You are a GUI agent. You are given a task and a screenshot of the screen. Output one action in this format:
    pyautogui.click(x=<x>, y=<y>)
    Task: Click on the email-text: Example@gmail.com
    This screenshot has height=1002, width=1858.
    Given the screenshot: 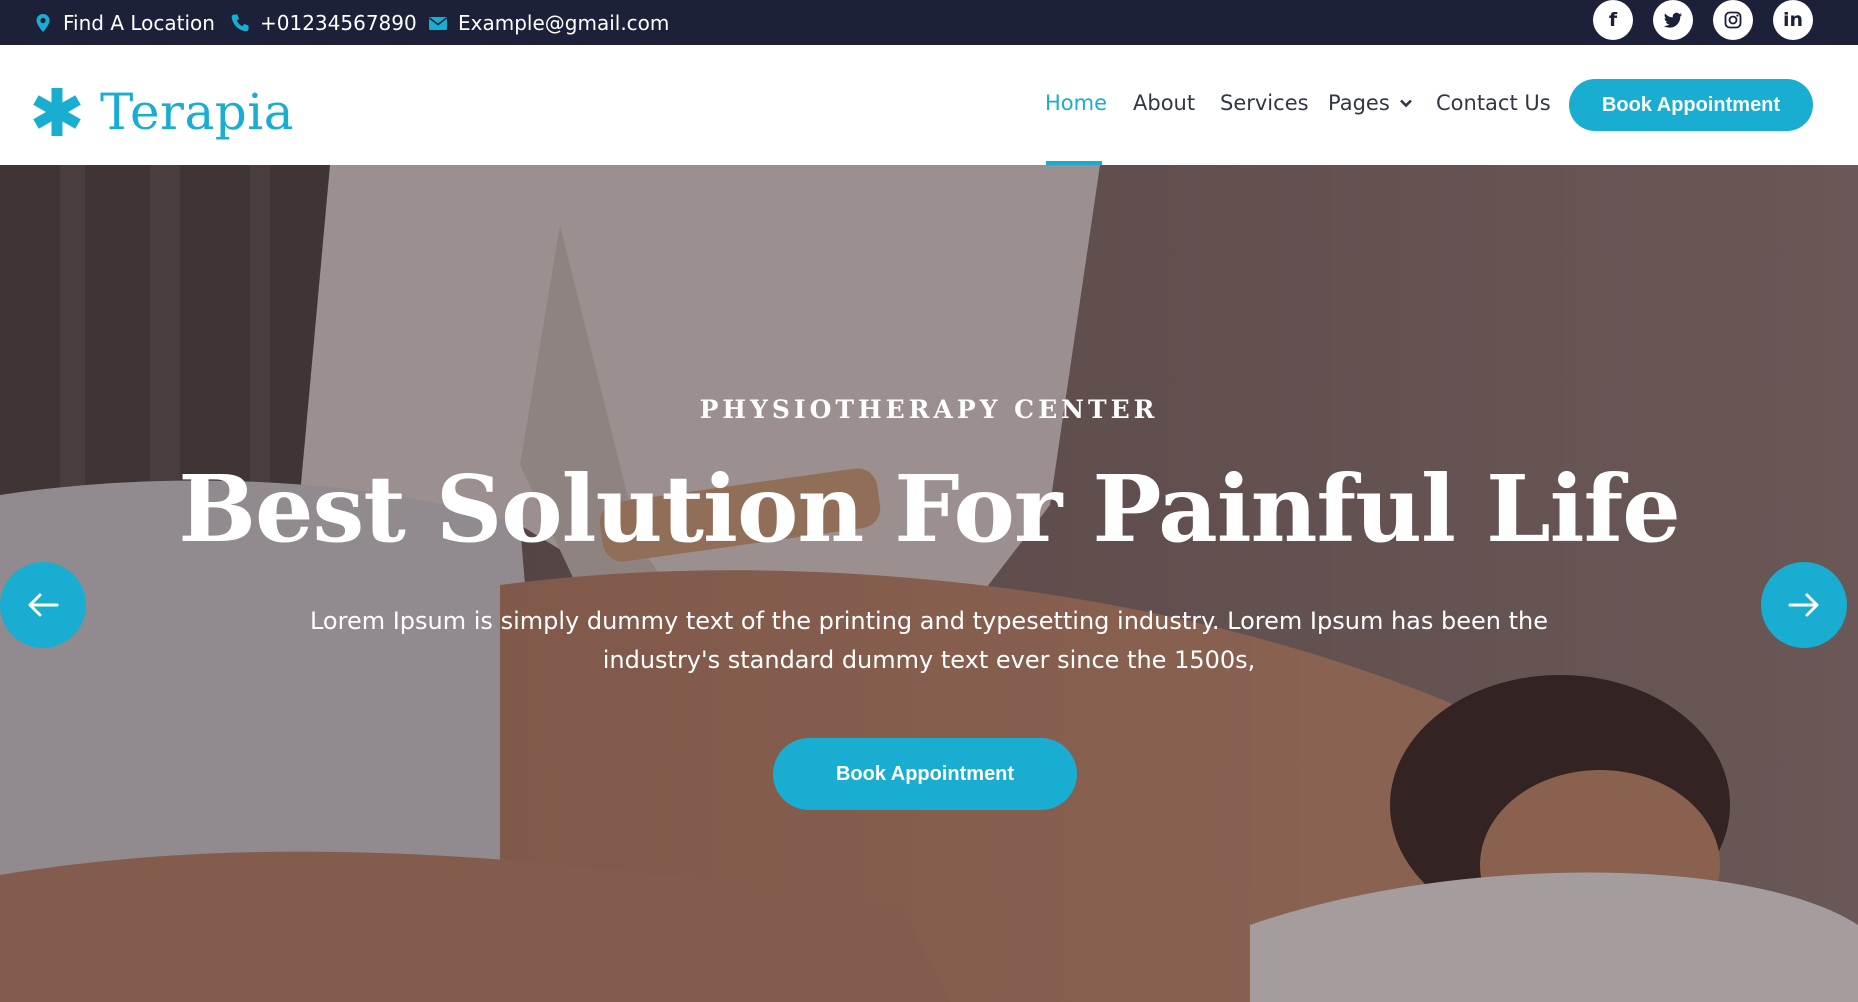 What is the action you would take?
    pyautogui.click(x=564, y=22)
    